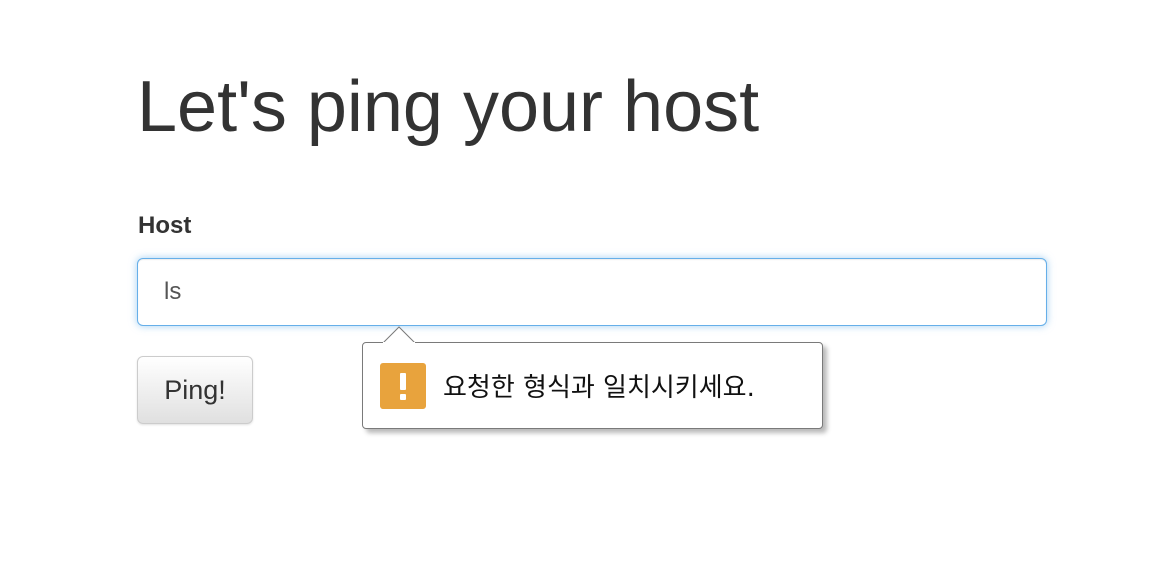 Image resolution: width=1165 pixels, height=581 pixels. What do you see at coordinates (195, 390) in the screenshot?
I see `ping-button: Ping!` at bounding box center [195, 390].